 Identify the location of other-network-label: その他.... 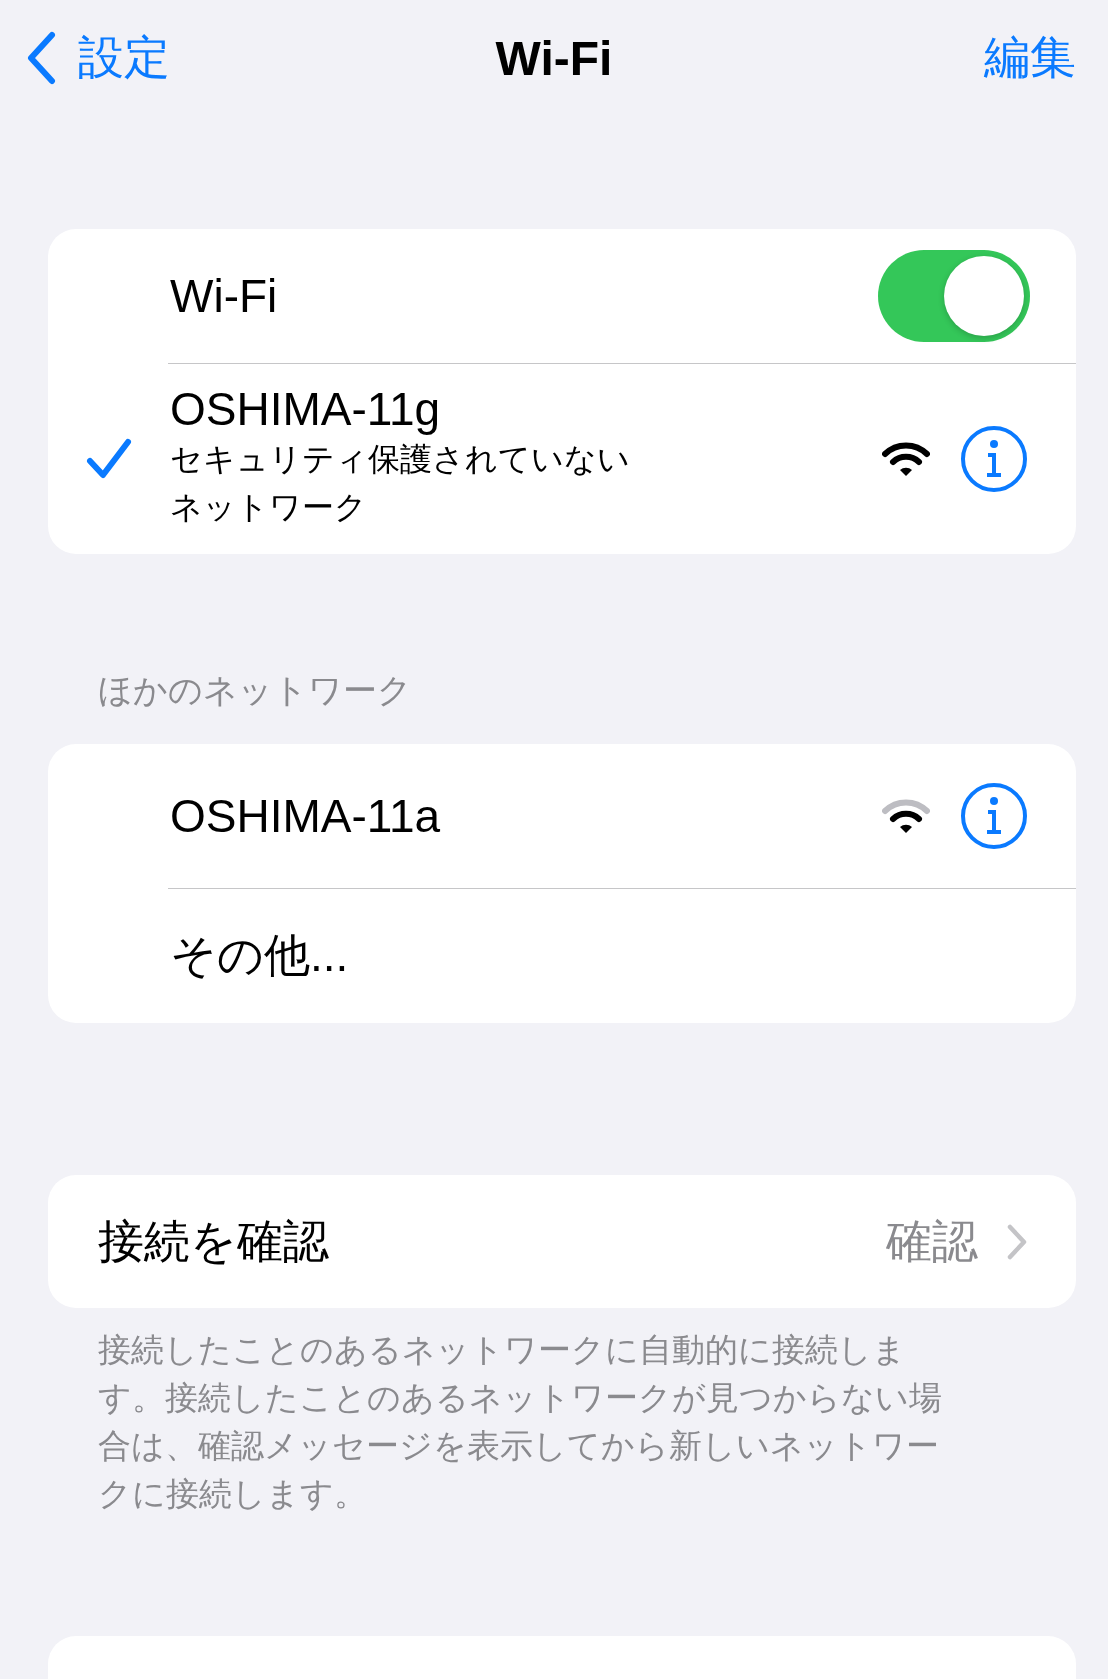
(259, 955).